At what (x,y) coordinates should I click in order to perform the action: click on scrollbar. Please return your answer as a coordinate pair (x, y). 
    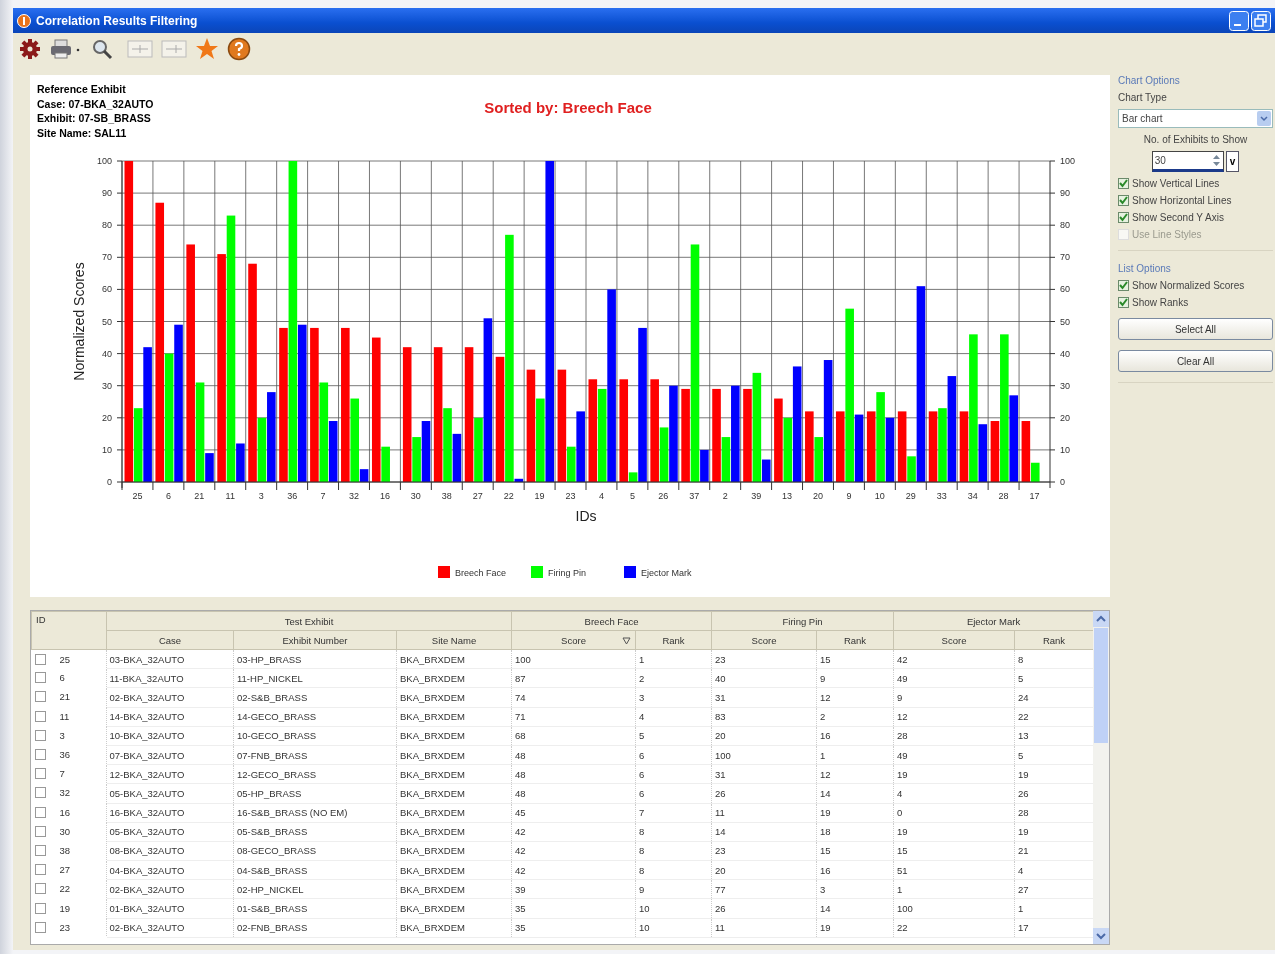
    Looking at the image, I should click on (1101, 777).